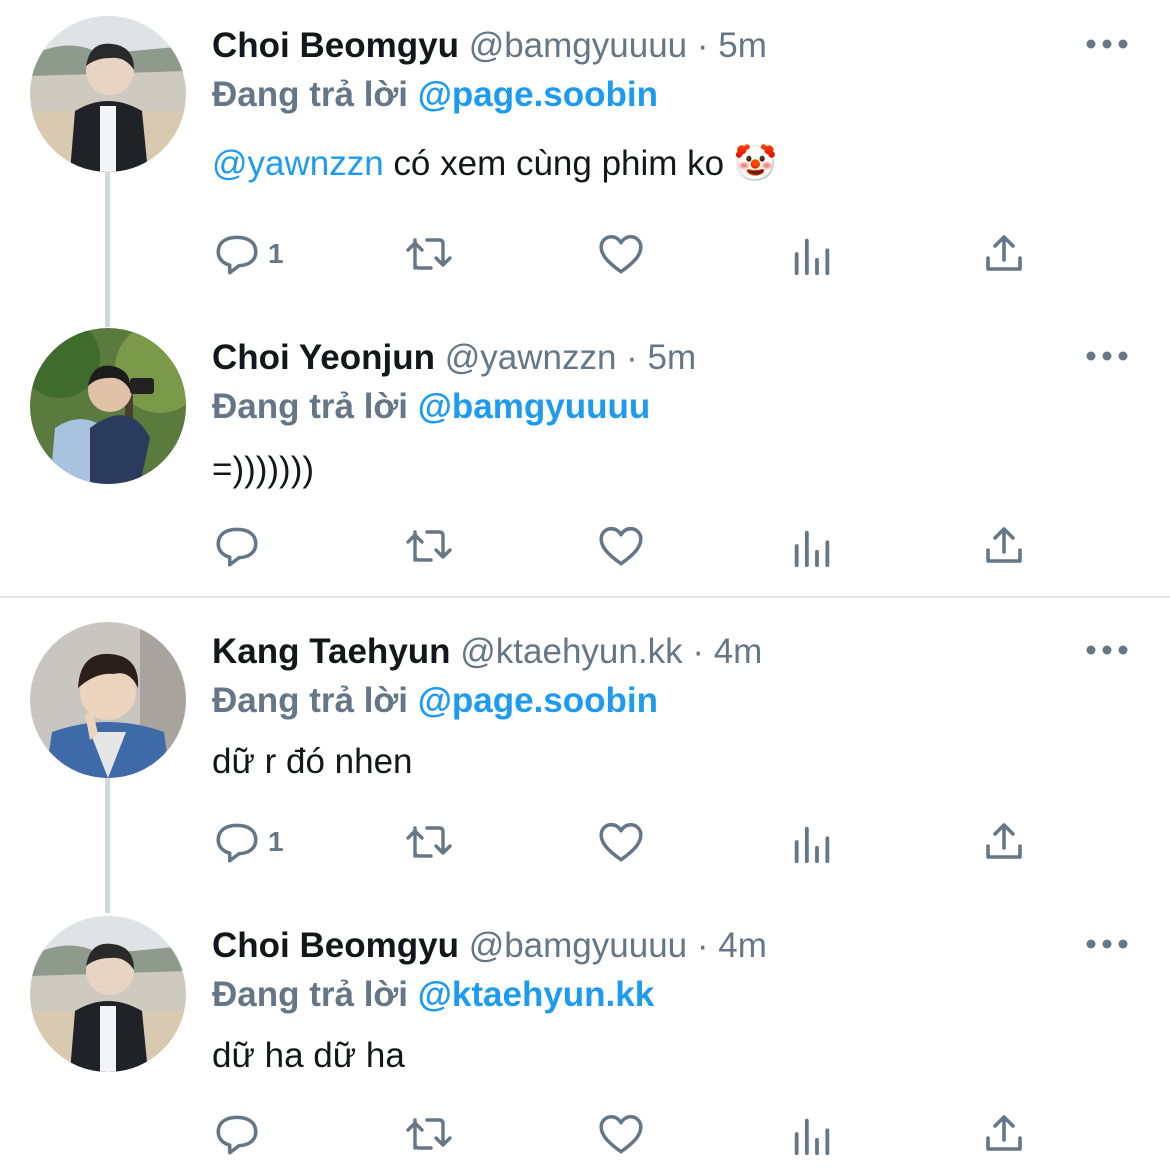 This screenshot has height=1174, width=1170. I want to click on text-content: dữ r đó nhen, so click(312, 761).